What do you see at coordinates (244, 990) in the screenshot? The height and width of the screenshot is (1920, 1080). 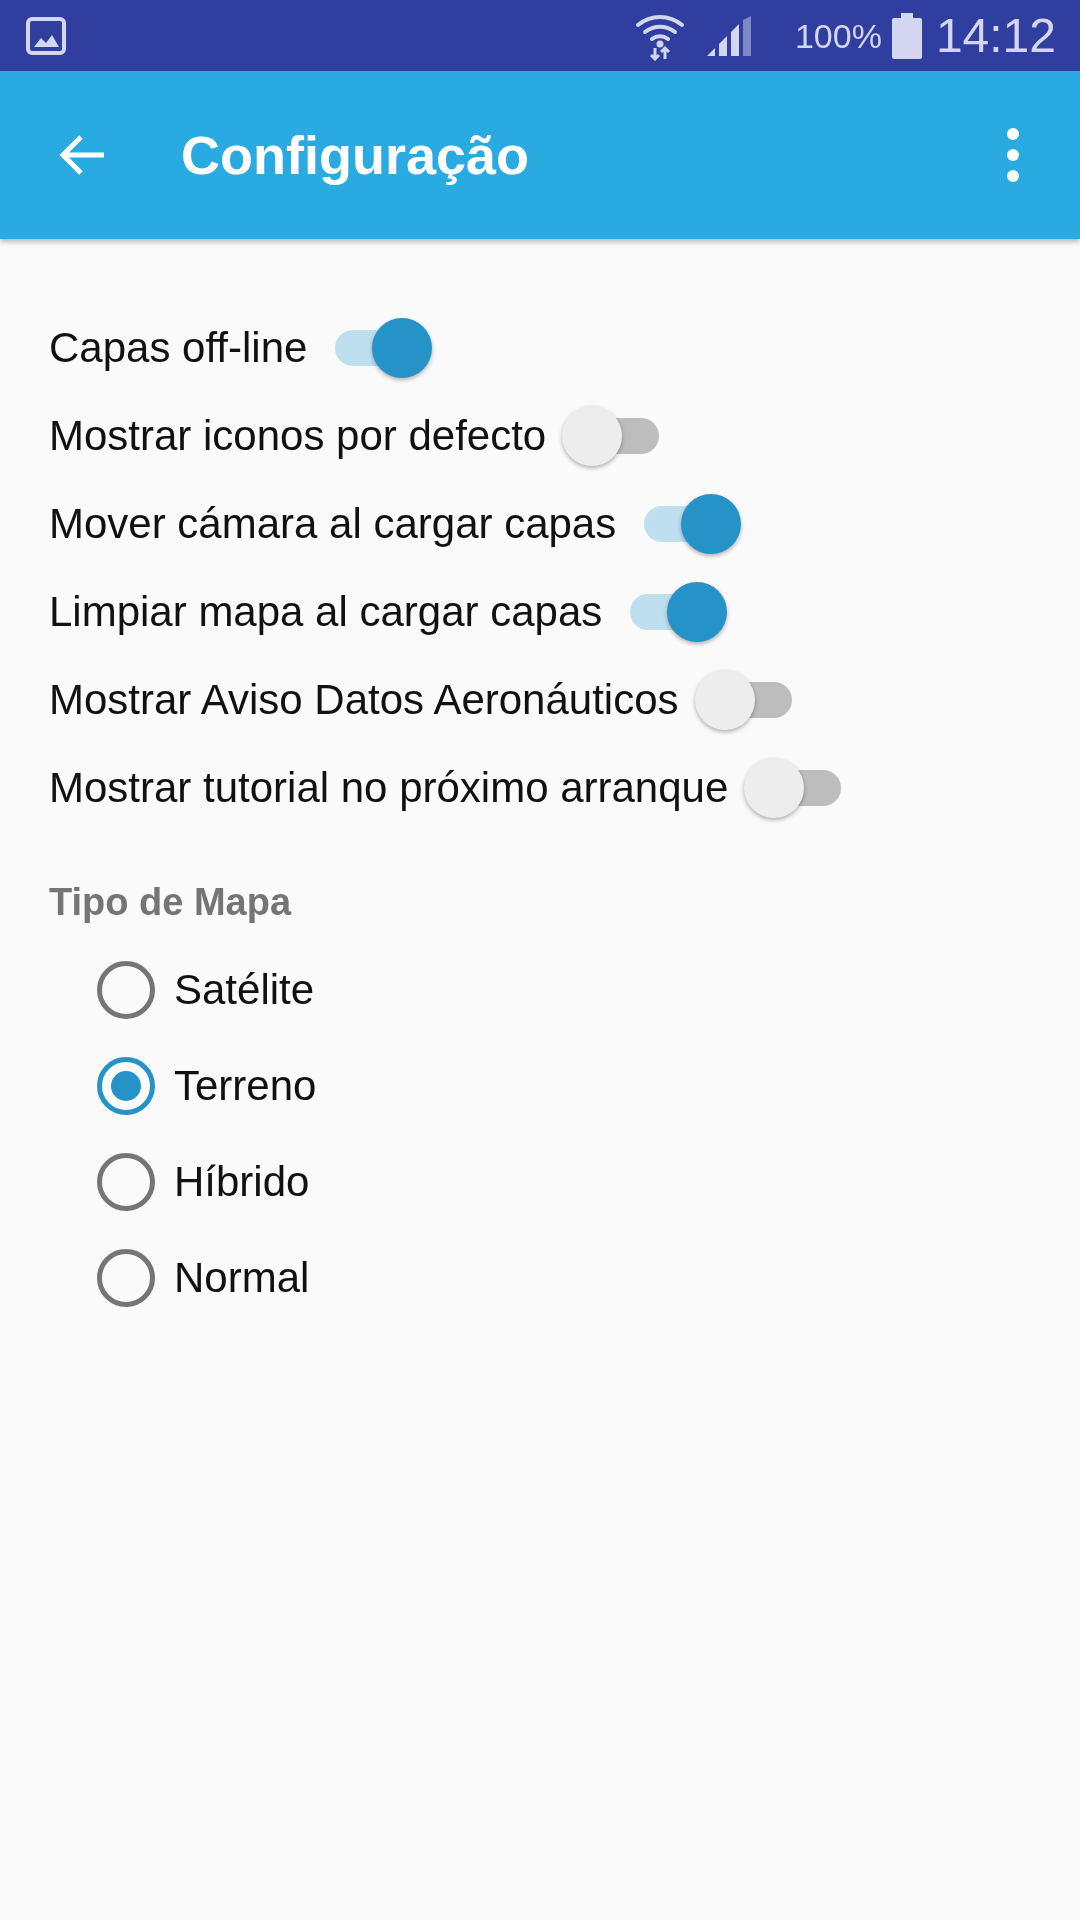 I see `radio-label: Satélite` at bounding box center [244, 990].